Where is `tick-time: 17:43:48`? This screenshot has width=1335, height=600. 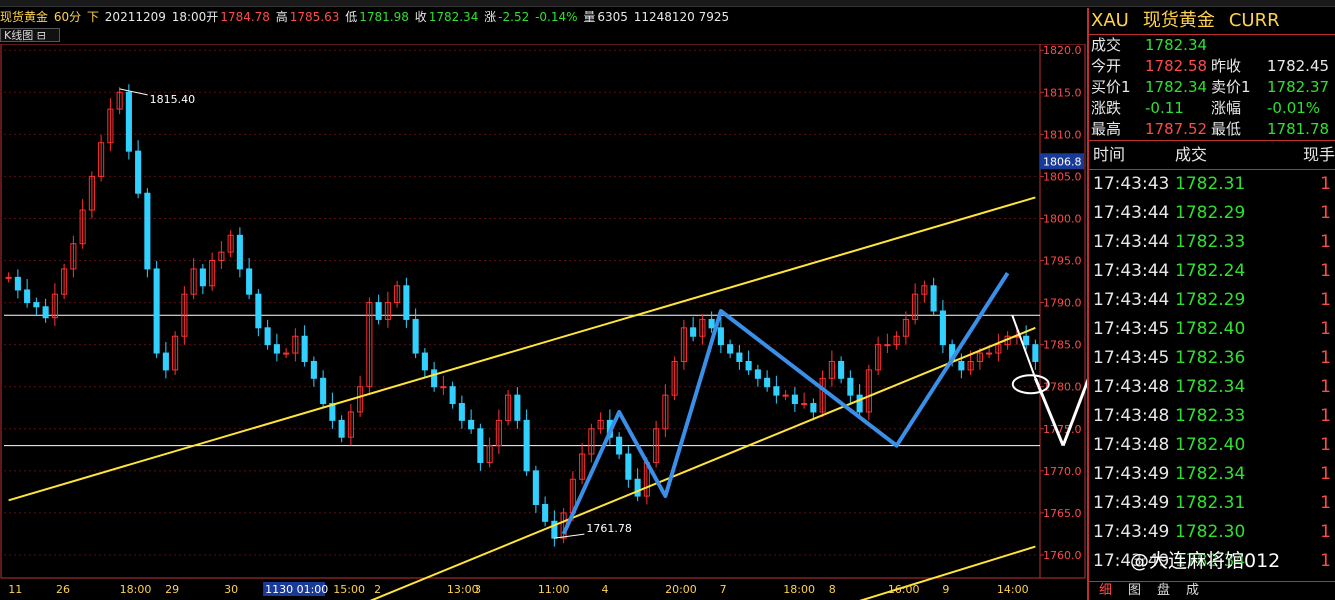 tick-time: 17:43:48 is located at coordinates (1131, 445).